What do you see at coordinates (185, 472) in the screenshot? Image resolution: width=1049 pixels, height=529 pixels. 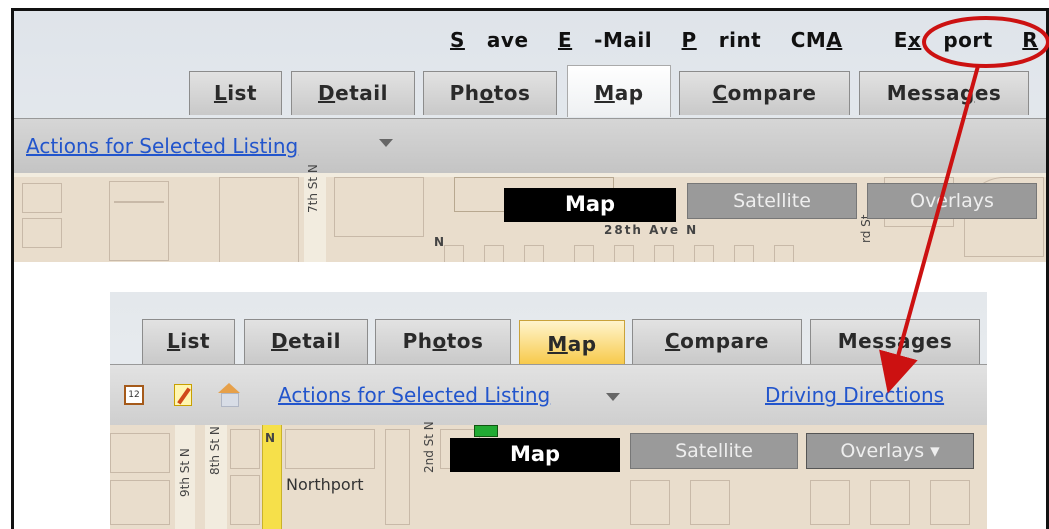 I see `street-label: 9th St N` at bounding box center [185, 472].